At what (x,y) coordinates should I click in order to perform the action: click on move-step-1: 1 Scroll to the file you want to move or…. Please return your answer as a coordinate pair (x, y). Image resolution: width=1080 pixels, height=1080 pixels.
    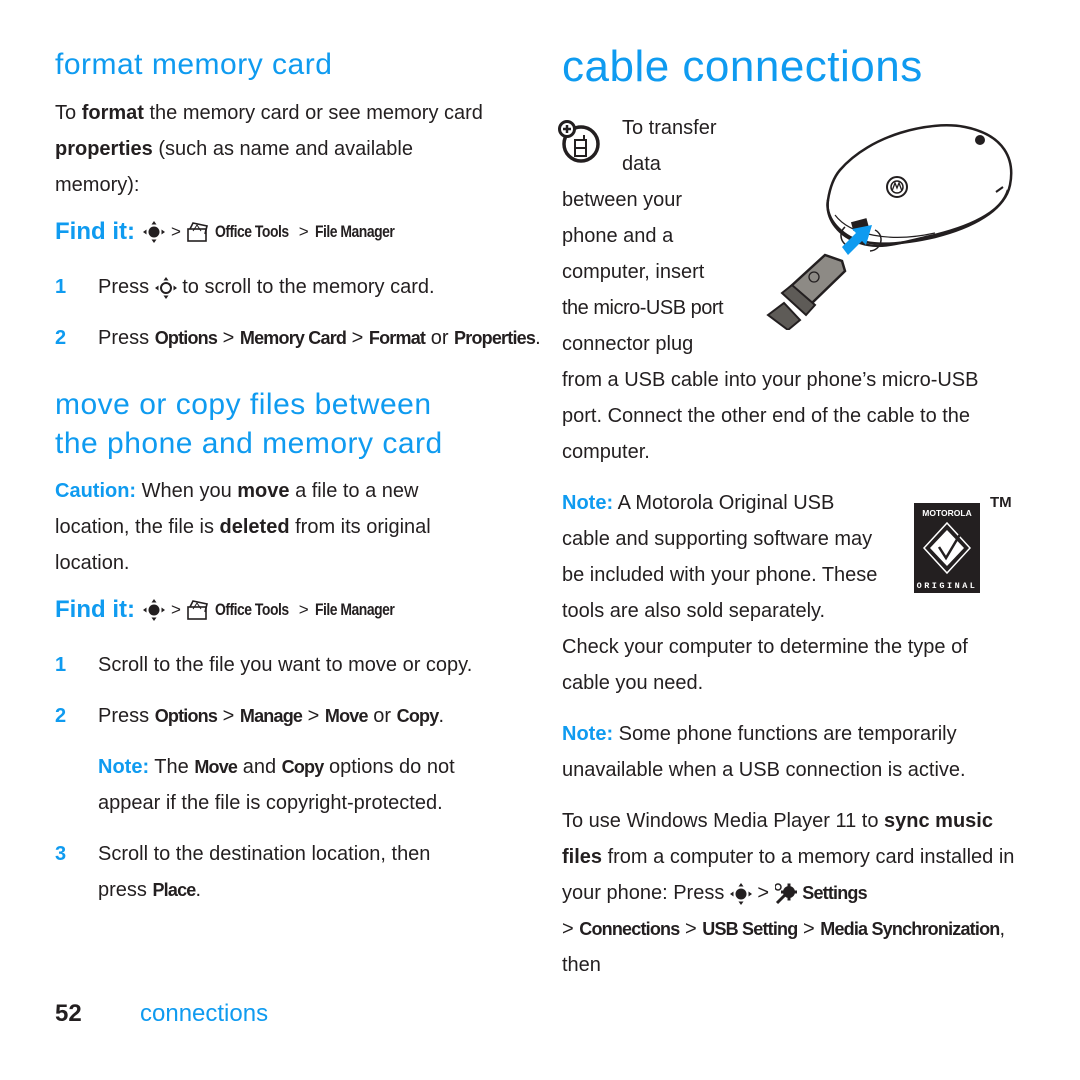
    Looking at the image, I should click on (290, 665).